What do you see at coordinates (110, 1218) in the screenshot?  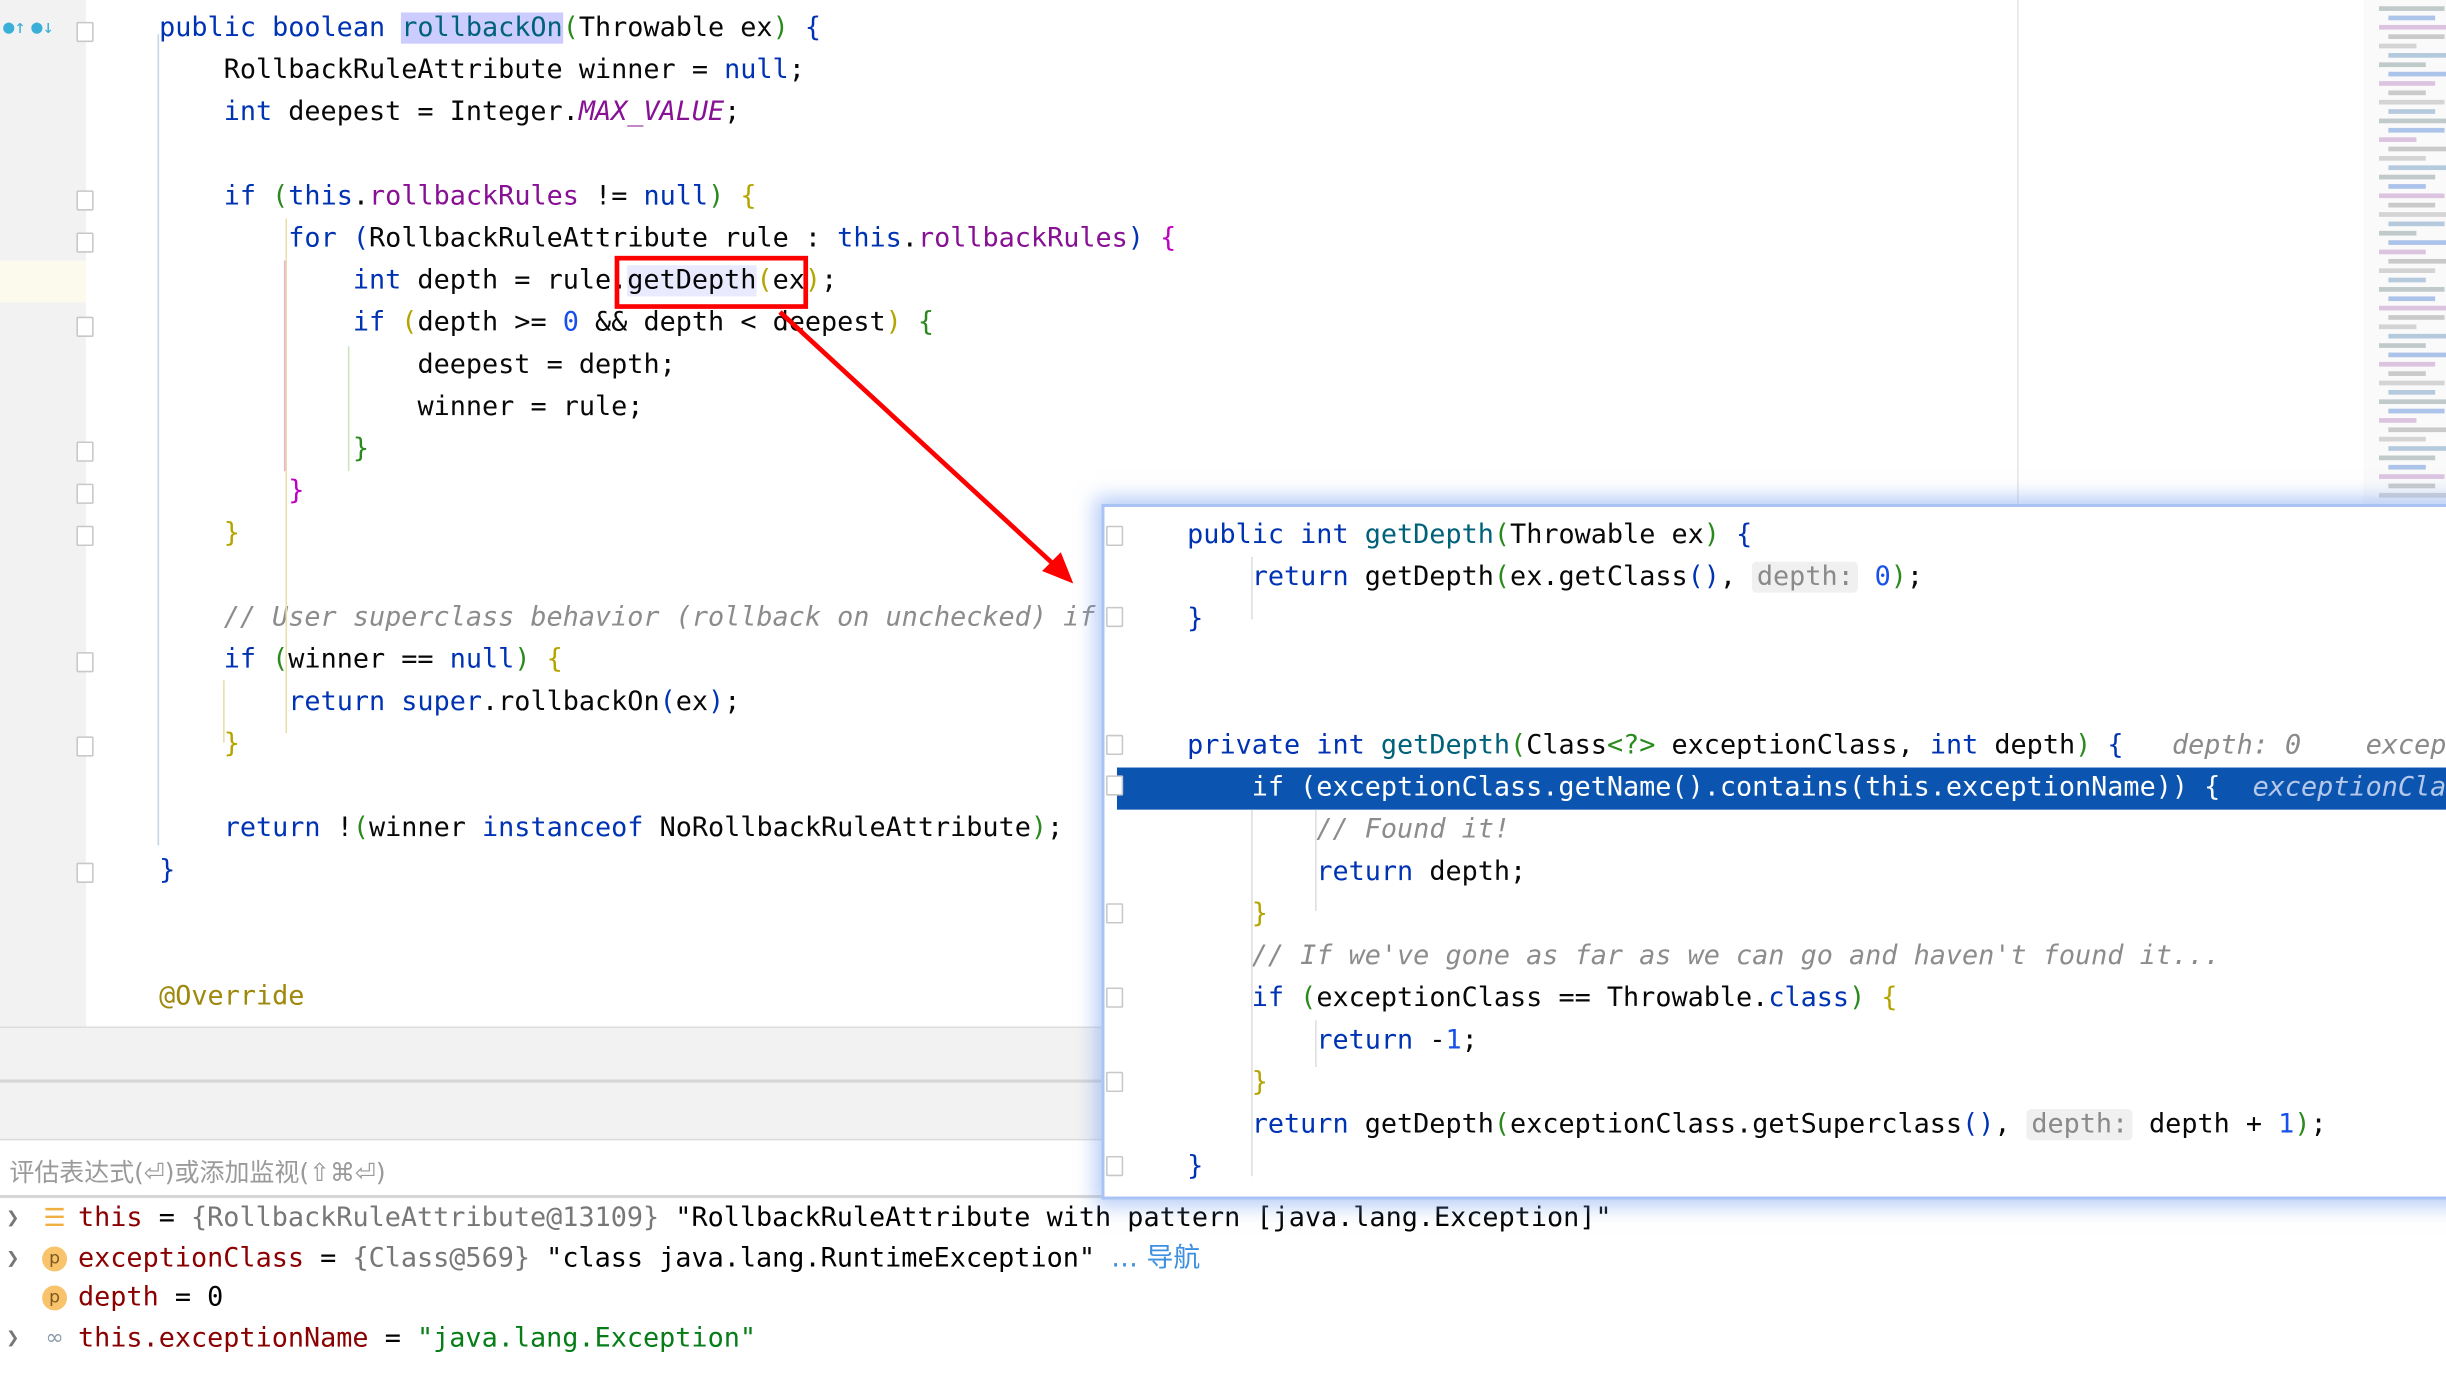 I see `variable-name: this` at bounding box center [110, 1218].